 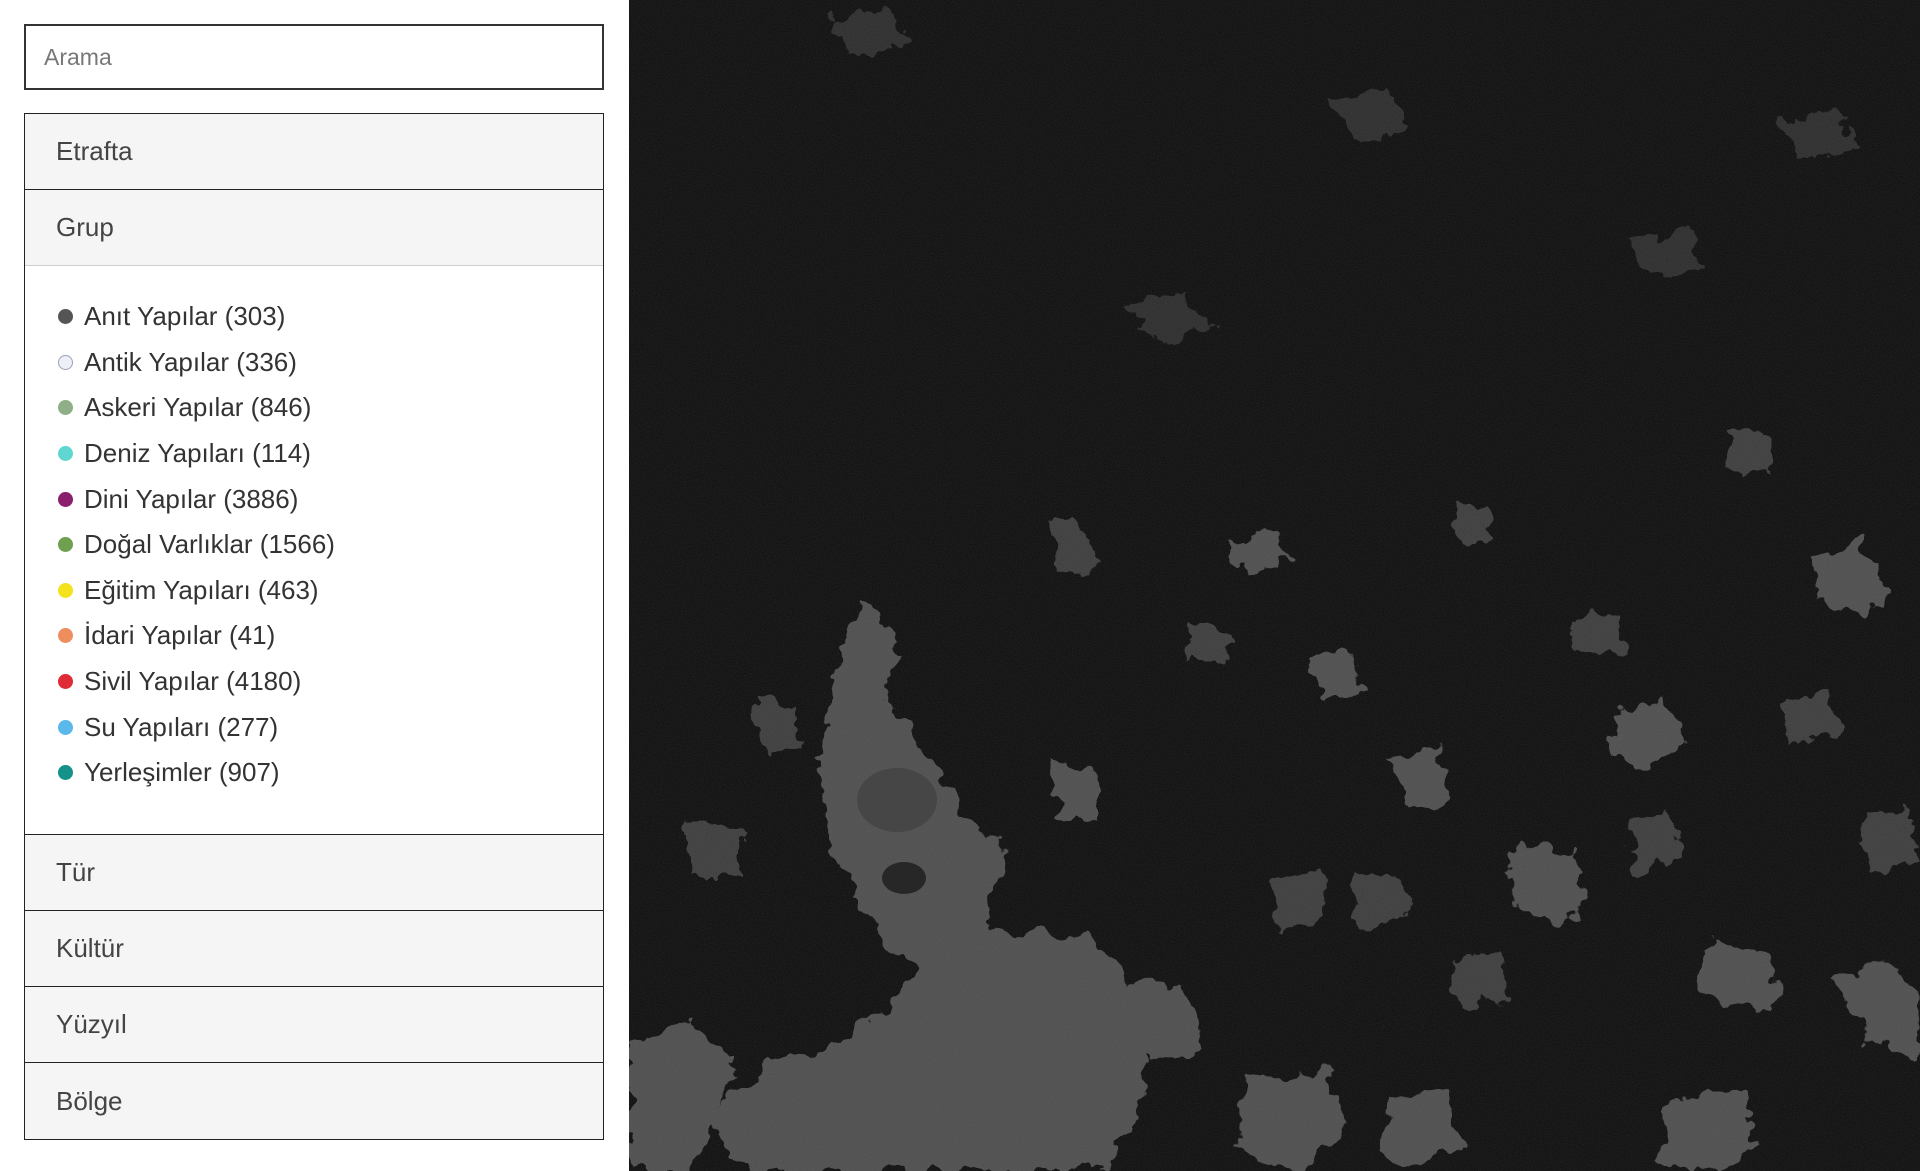 I want to click on group-filter-label: İdari Yapılar (41), so click(x=180, y=635).